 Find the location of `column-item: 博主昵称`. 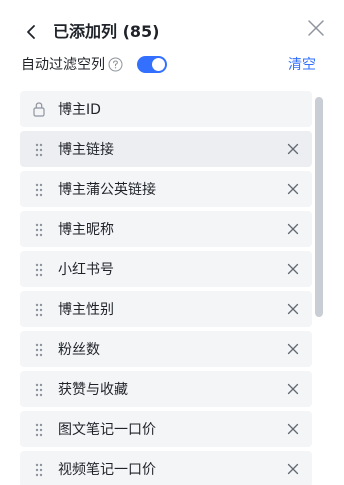

column-item: 博主昵称 is located at coordinates (166, 229).